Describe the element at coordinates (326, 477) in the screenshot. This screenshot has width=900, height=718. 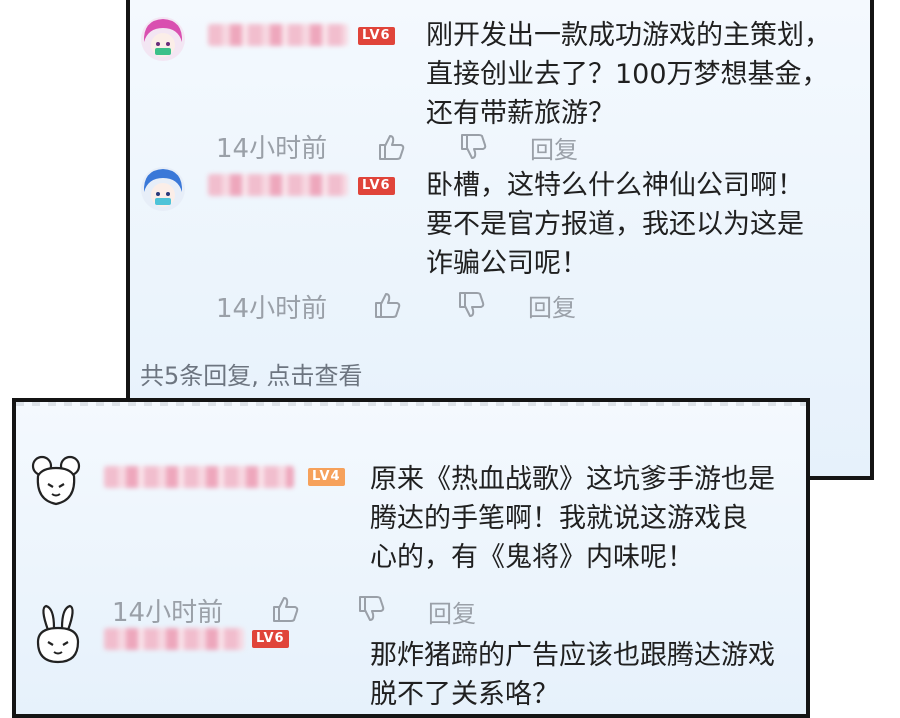
I see `level-badge: LV4` at that location.